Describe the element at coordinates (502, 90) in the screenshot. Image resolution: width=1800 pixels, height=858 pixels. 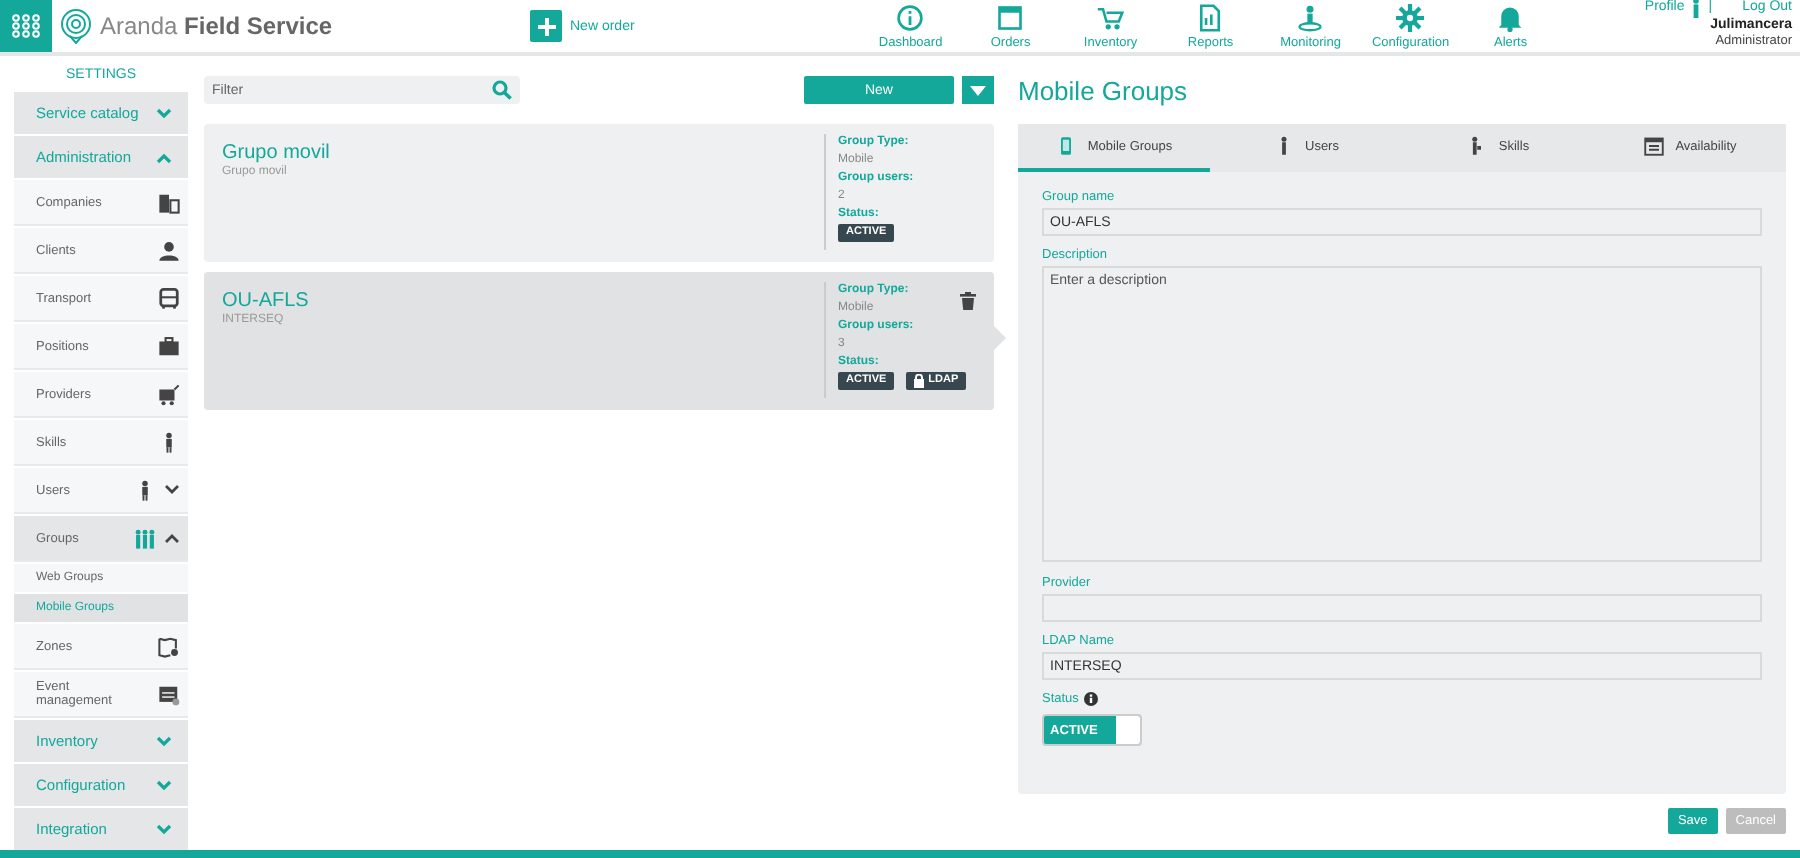
I see `search-icon` at that location.